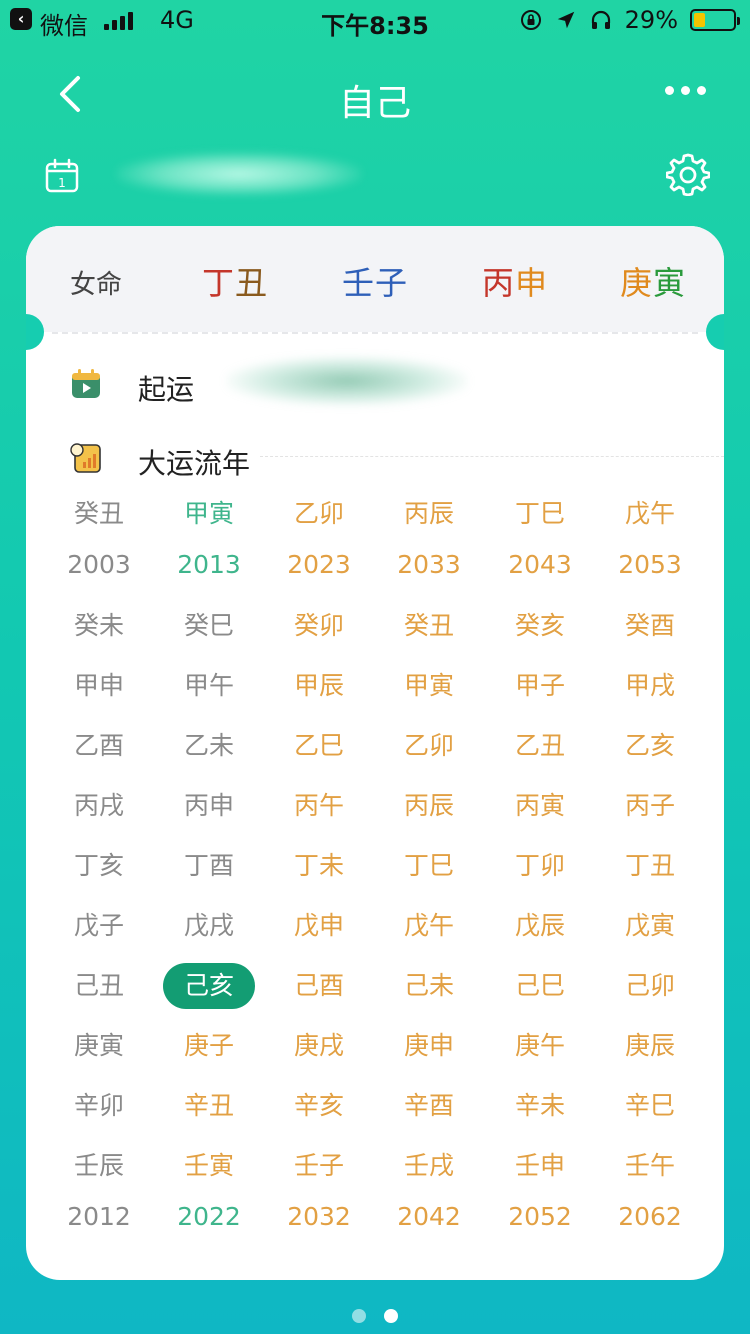  I want to click on liunian-year-cell: 丁亥, so click(99, 866).